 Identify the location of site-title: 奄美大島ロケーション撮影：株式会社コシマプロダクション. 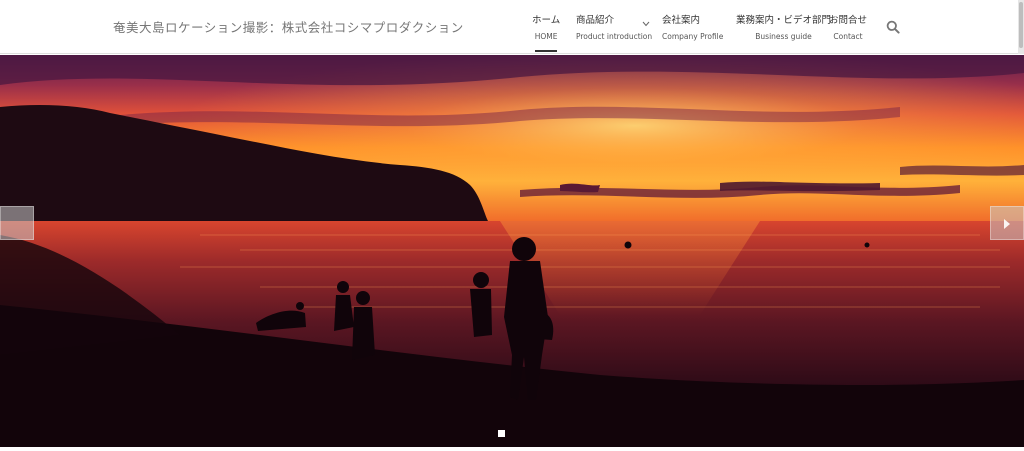
(288, 26).